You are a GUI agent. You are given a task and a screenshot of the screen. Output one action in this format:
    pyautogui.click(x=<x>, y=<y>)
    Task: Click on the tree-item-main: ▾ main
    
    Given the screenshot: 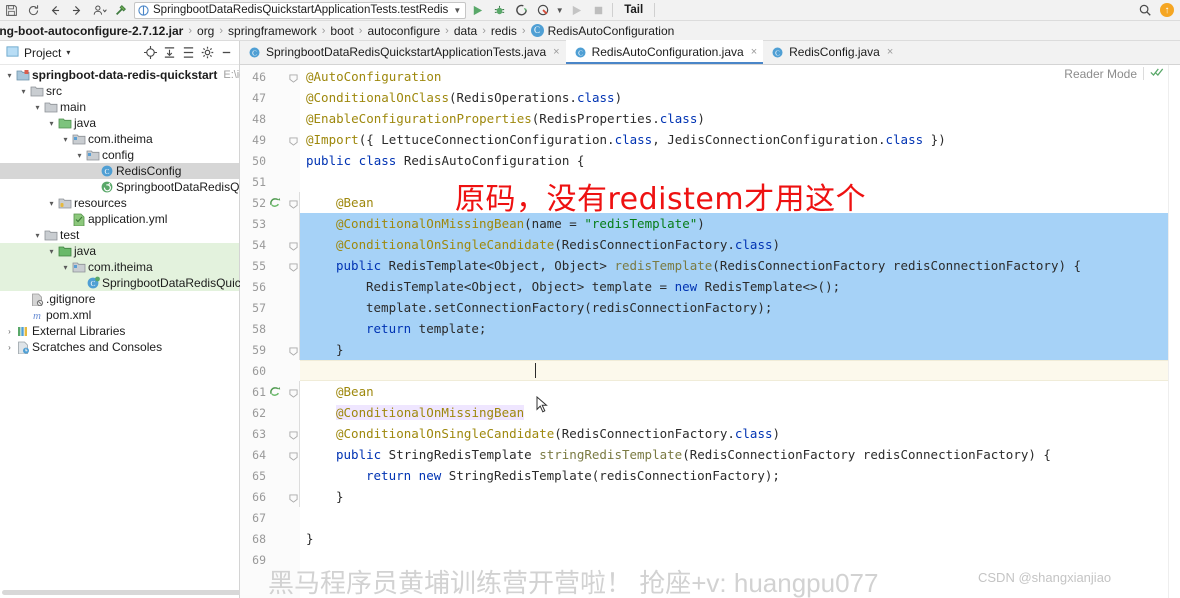 What is the action you would take?
    pyautogui.click(x=119, y=107)
    